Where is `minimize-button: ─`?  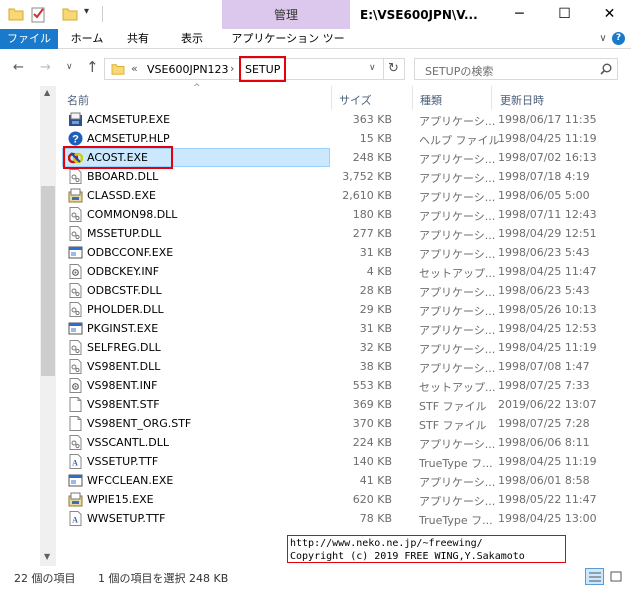 minimize-button: ─ is located at coordinates (519, 14).